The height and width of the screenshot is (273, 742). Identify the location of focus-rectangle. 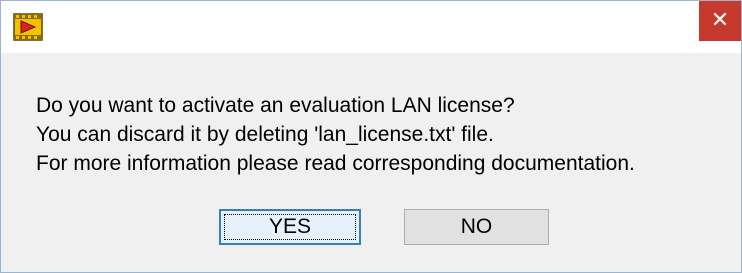
(290, 227).